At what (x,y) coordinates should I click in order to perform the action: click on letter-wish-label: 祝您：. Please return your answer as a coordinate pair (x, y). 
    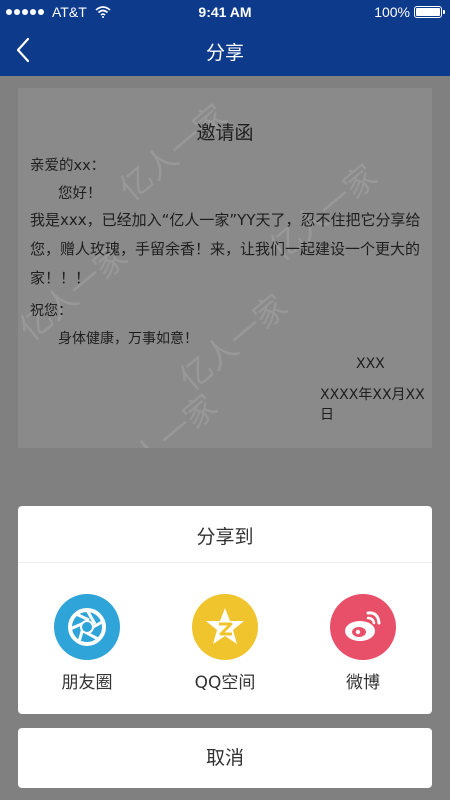
    Looking at the image, I should click on (51, 311).